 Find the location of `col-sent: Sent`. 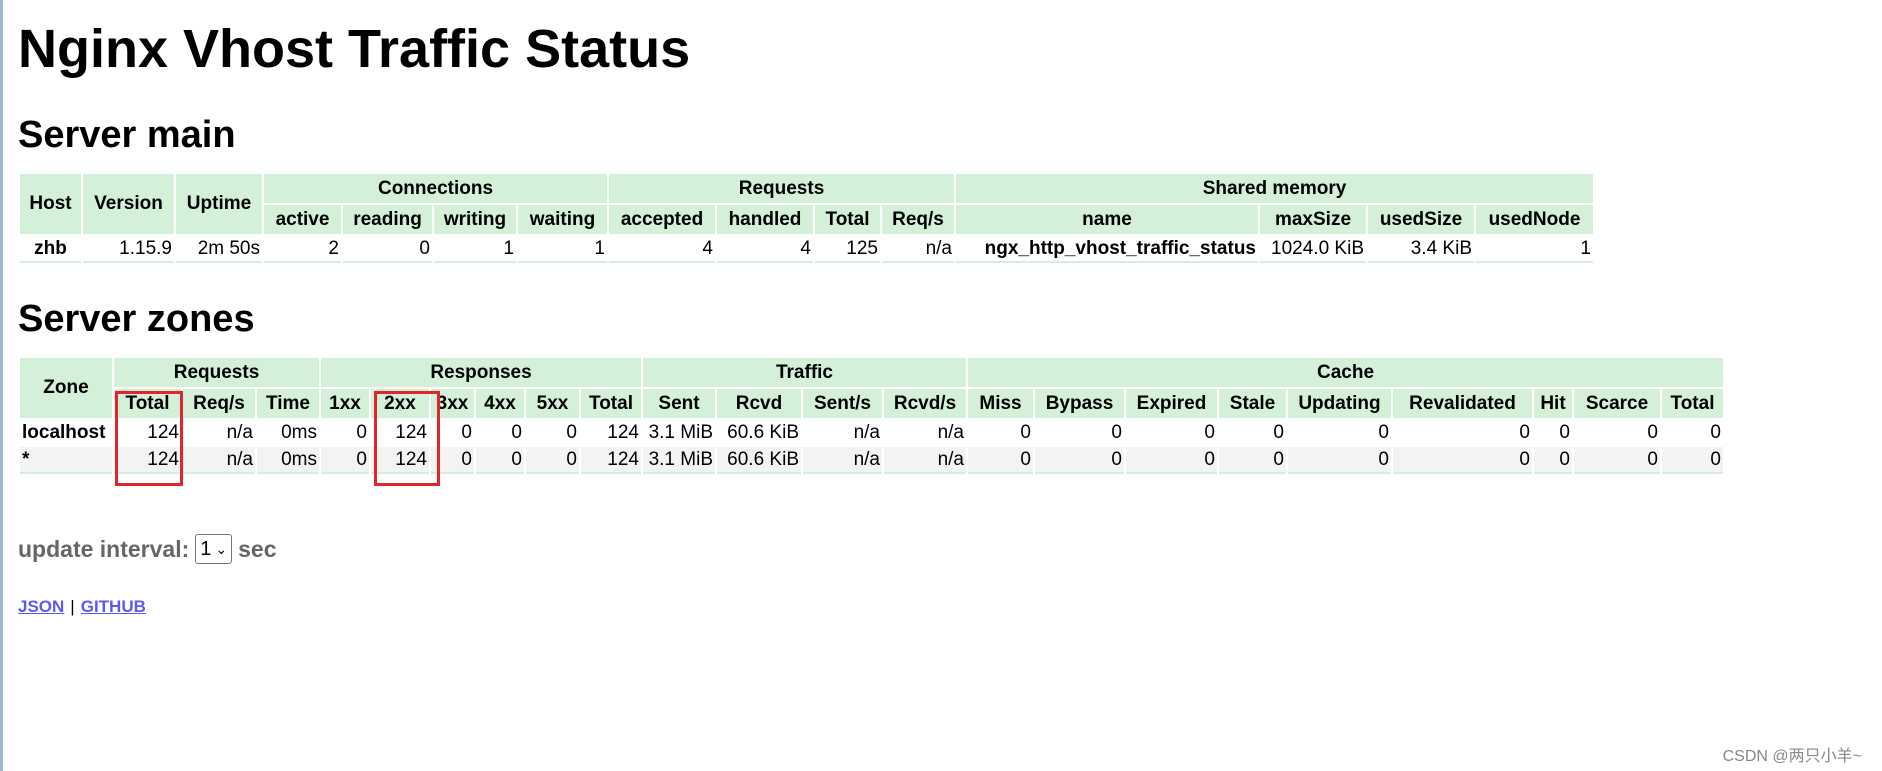

col-sent: Sent is located at coordinates (679, 403).